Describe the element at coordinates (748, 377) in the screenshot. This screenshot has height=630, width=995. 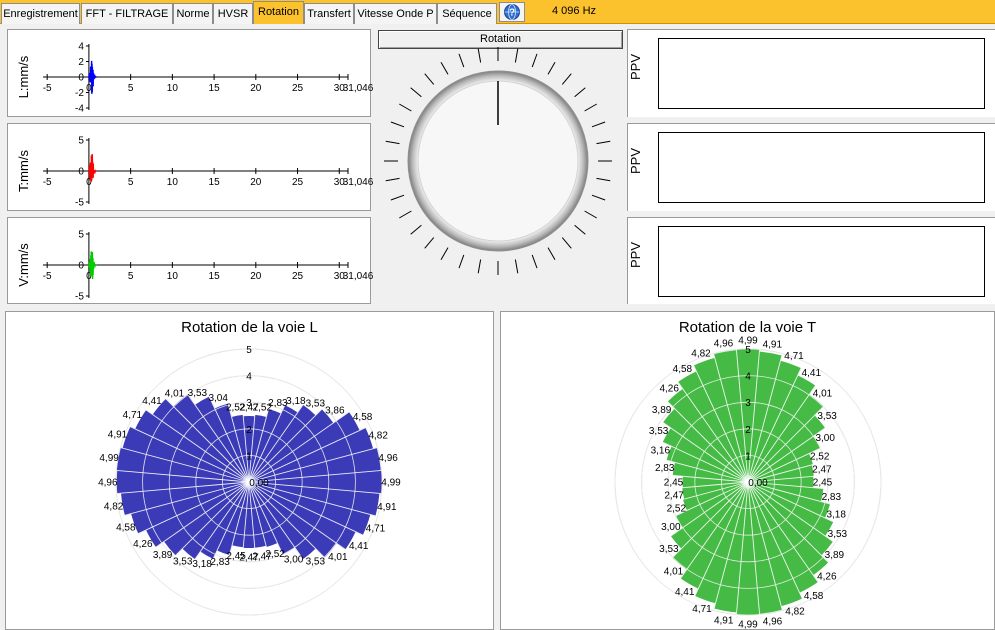
I see `polar-r-tick-label: 4` at that location.